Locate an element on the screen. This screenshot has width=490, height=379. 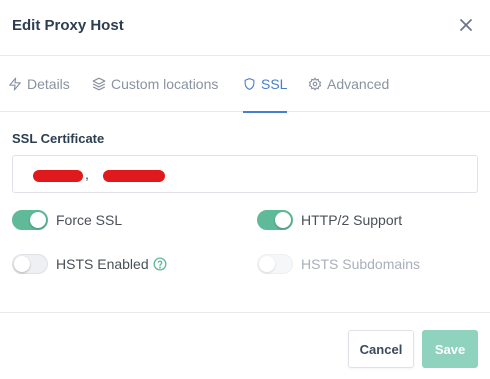
cancel-button: Cancel is located at coordinates (381, 349).